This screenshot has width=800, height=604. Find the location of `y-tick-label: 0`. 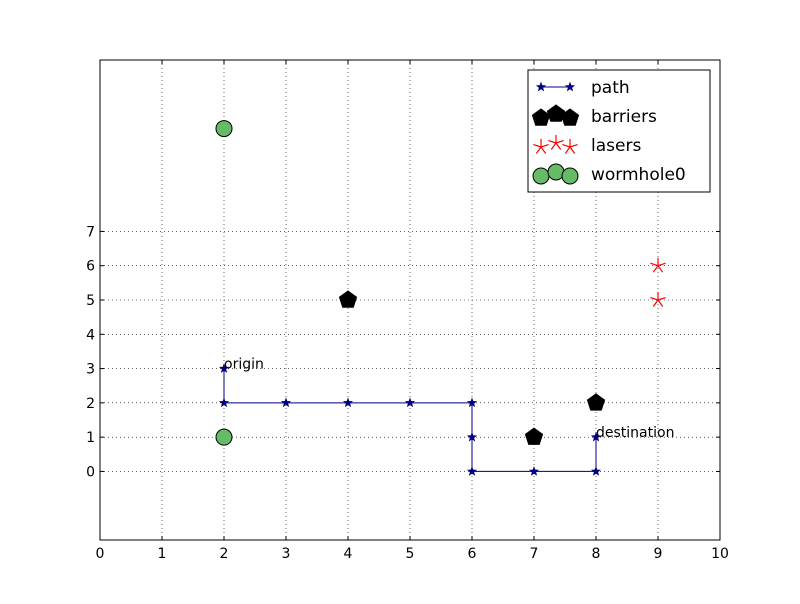

y-tick-label: 0 is located at coordinates (90, 472).